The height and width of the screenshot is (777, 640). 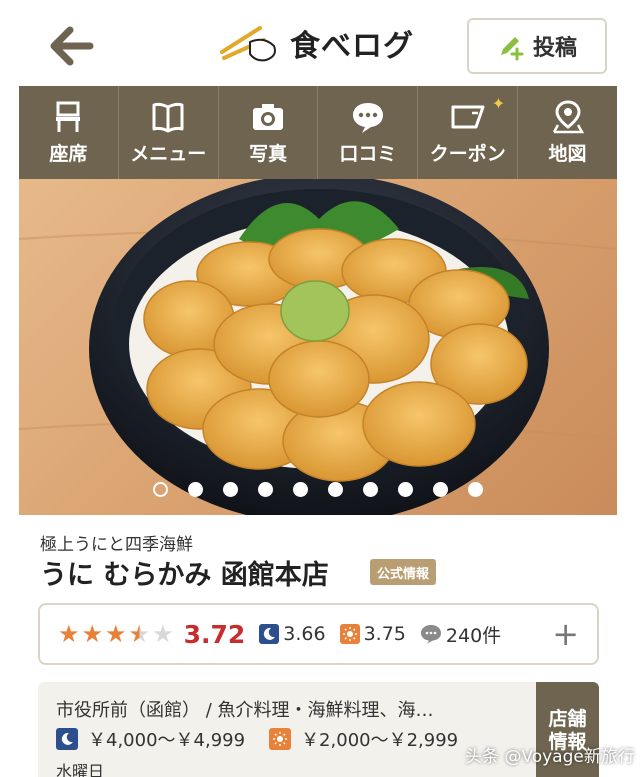 I want to click on rating-summary: ★ ★ ★ ★ ★ 3.72 3.66 3.75 240件 +, so click(x=318, y=634).